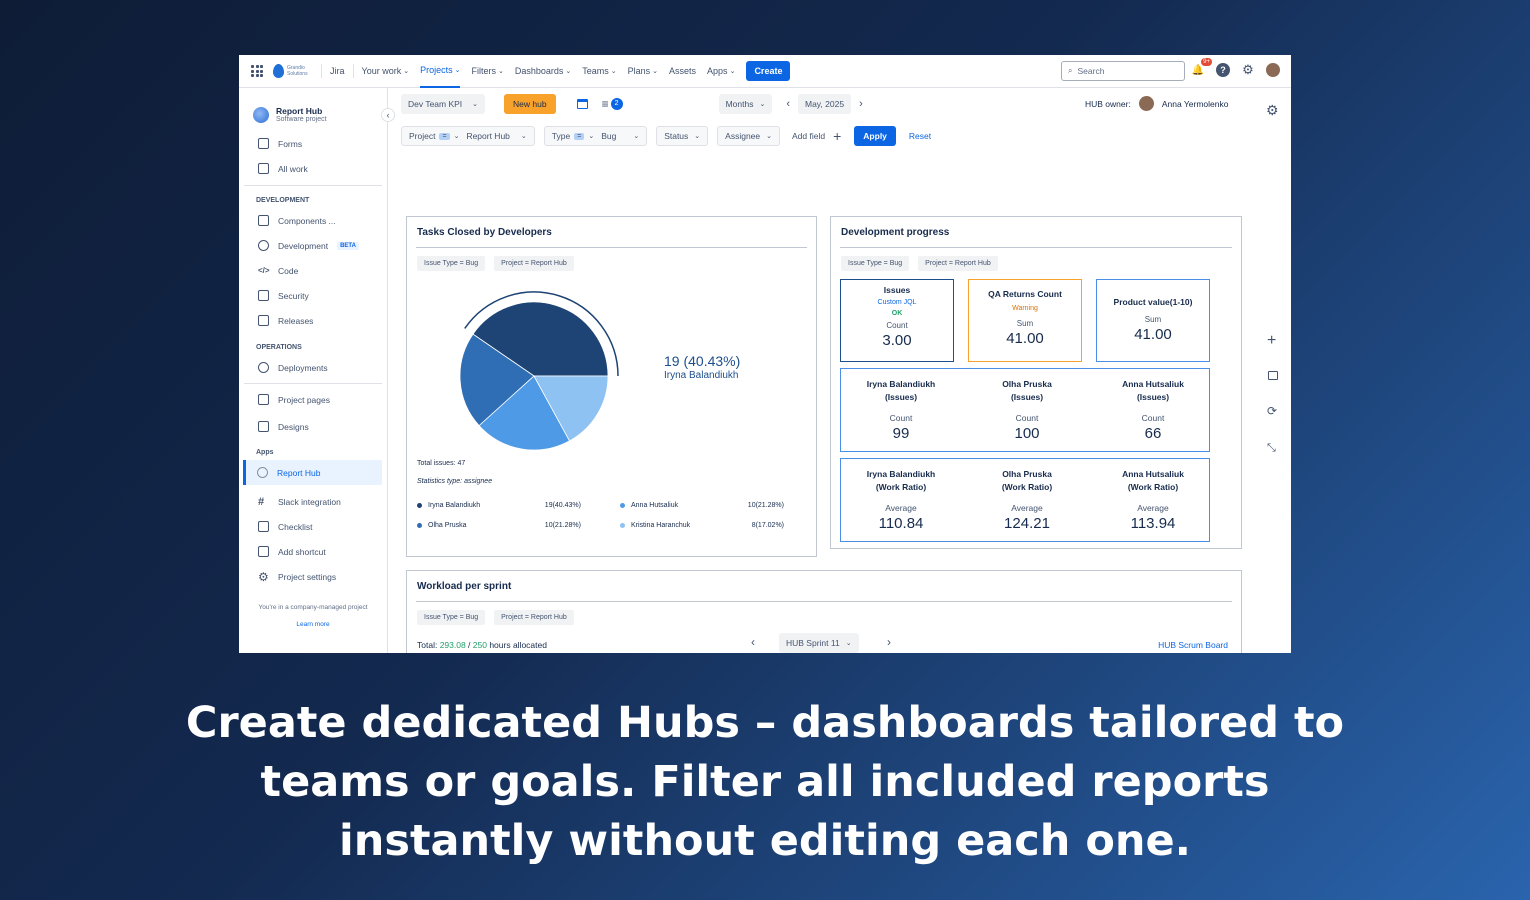 The height and width of the screenshot is (900, 1530). I want to click on sidebar-item-forms: Forms, so click(313, 143).